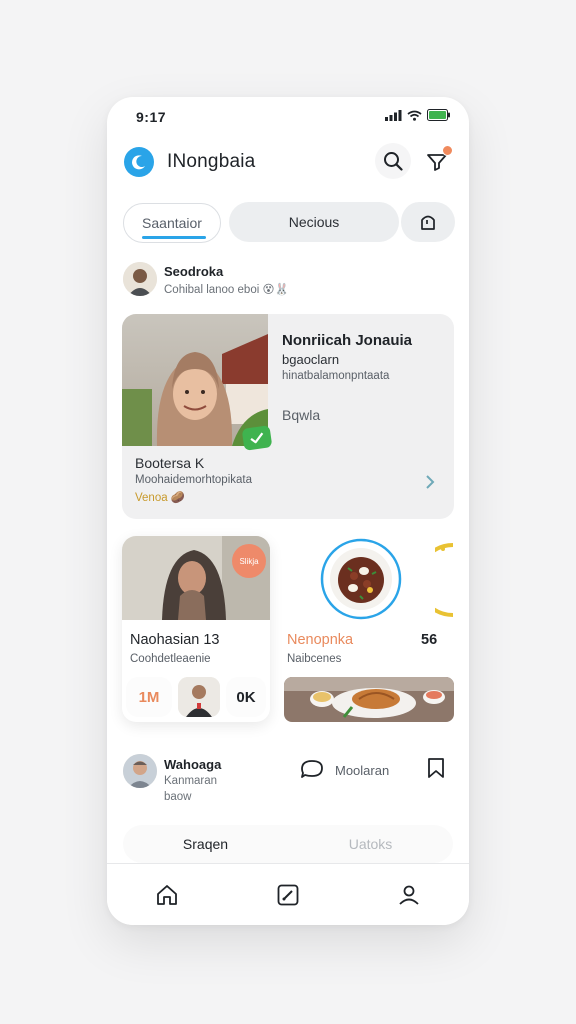 The height and width of the screenshot is (1024, 576). I want to click on app-logo, so click(139, 162).